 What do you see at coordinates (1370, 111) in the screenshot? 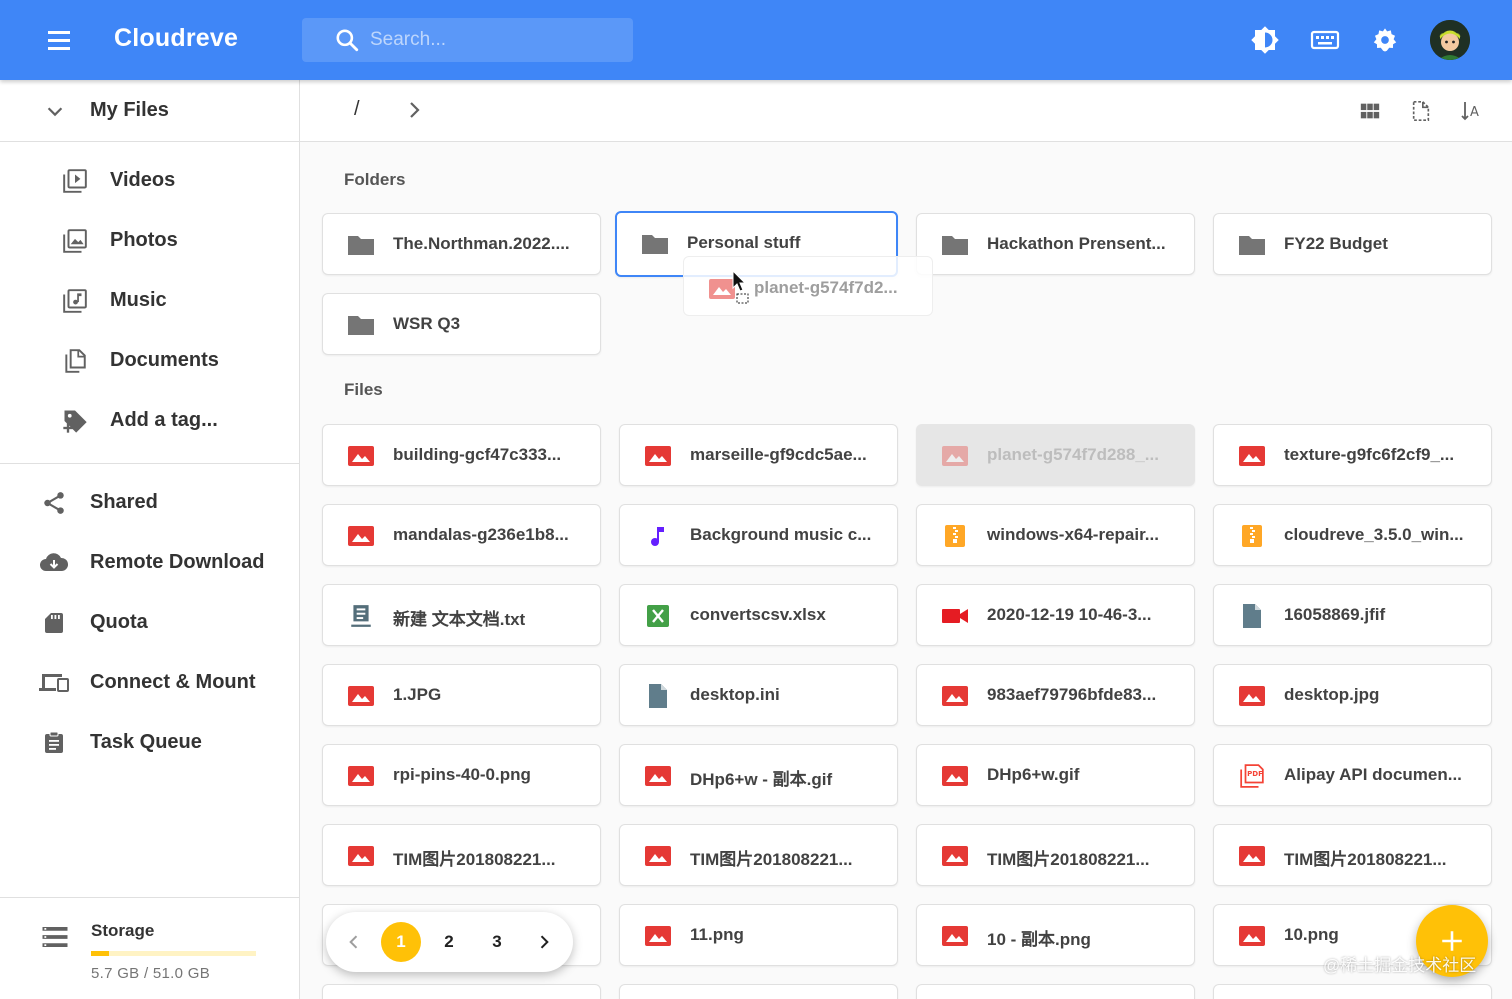
I see `grid-view-icon` at bounding box center [1370, 111].